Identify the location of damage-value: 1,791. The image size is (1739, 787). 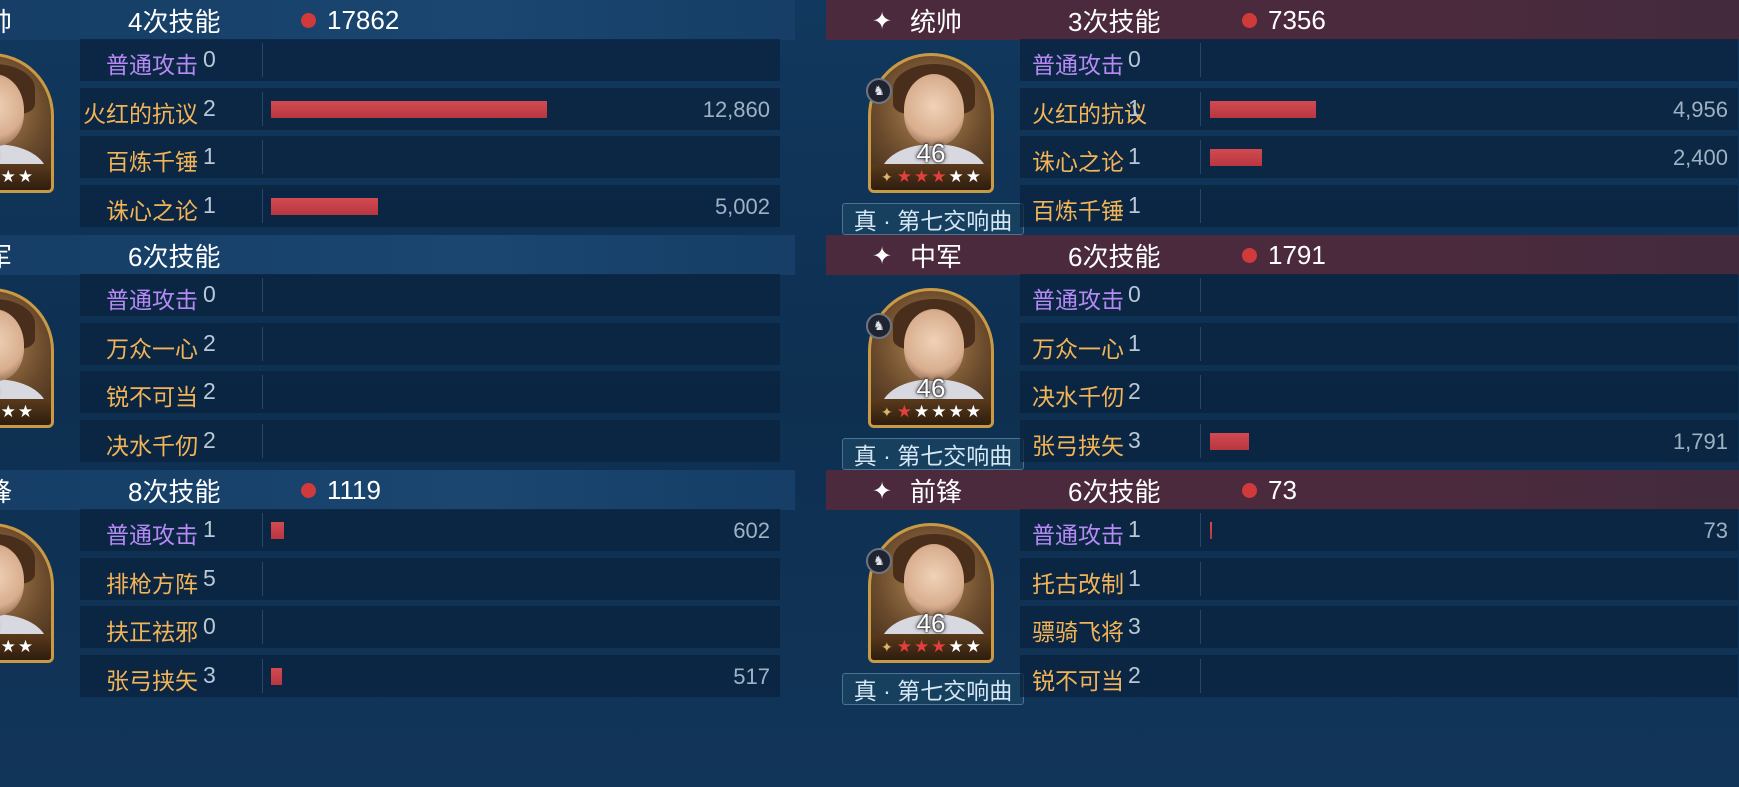
(1700, 441).